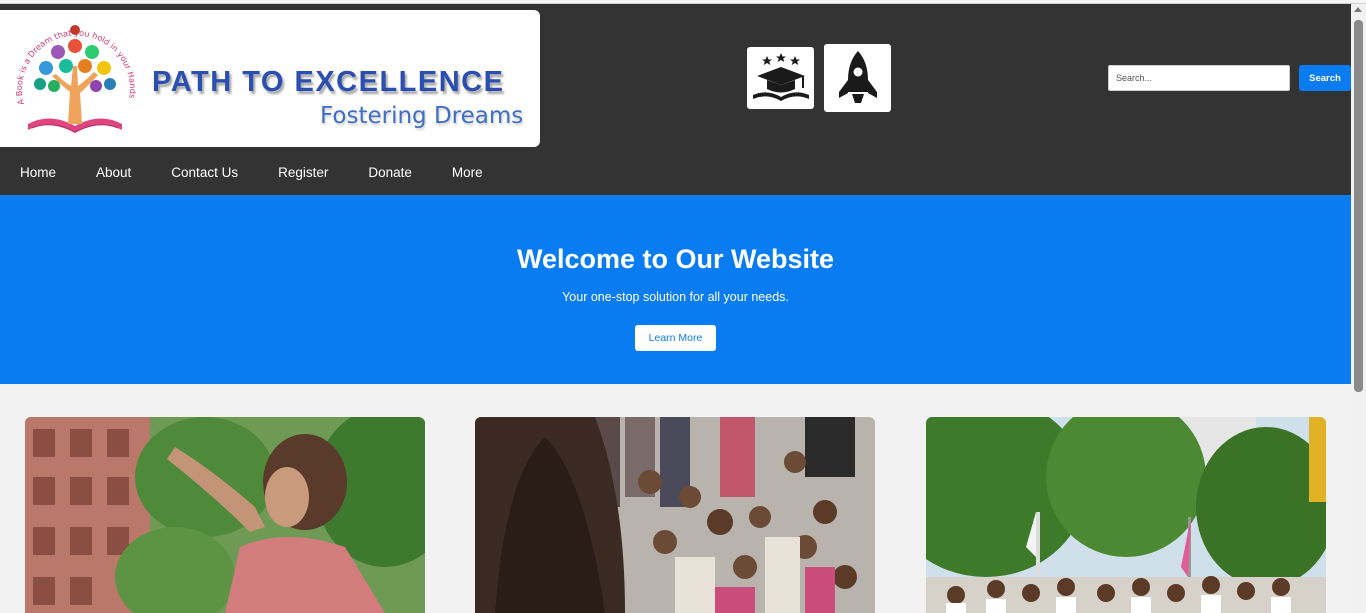 The height and width of the screenshot is (613, 1366). I want to click on card-students-saluting, so click(1126, 515).